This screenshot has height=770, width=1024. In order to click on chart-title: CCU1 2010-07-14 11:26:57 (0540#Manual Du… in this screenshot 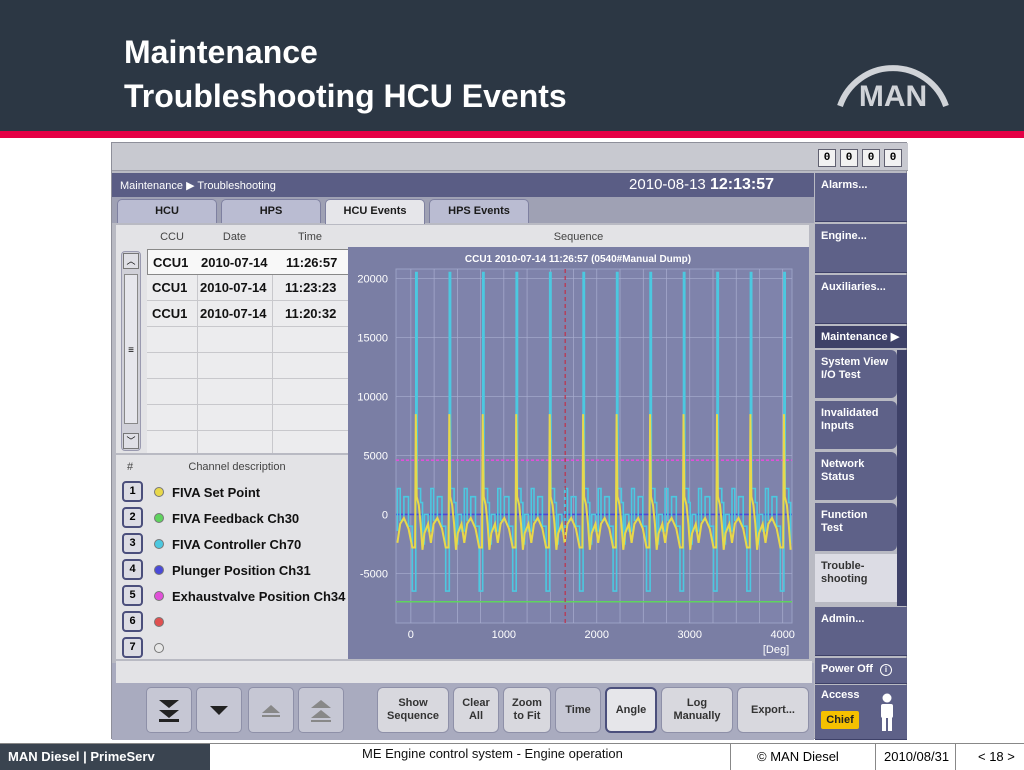, I will do `click(578, 259)`.